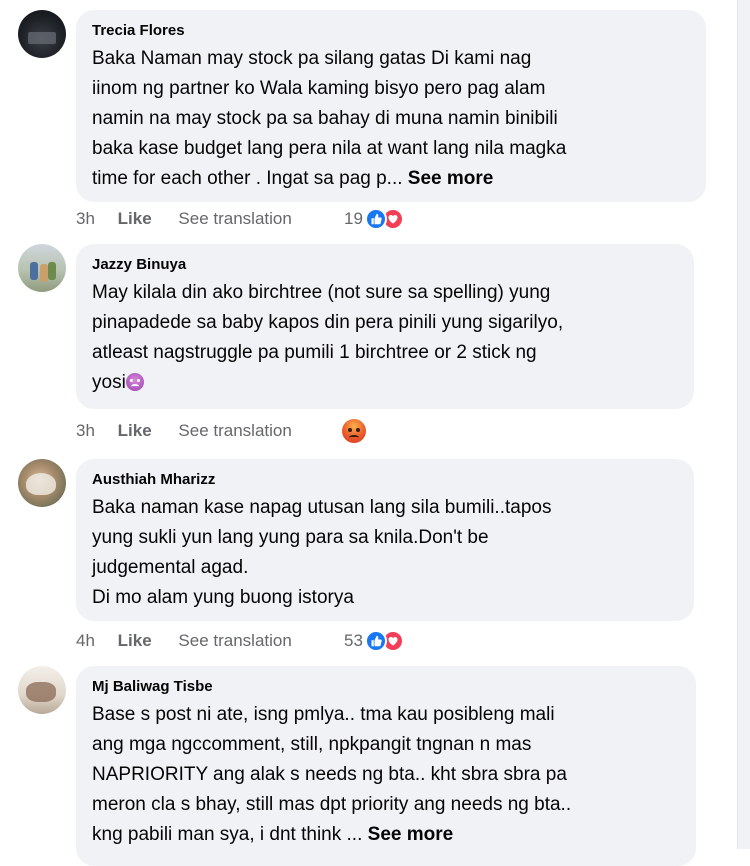 The width and height of the screenshot is (750, 866). I want to click on reaction-summary: 53, so click(374, 641).